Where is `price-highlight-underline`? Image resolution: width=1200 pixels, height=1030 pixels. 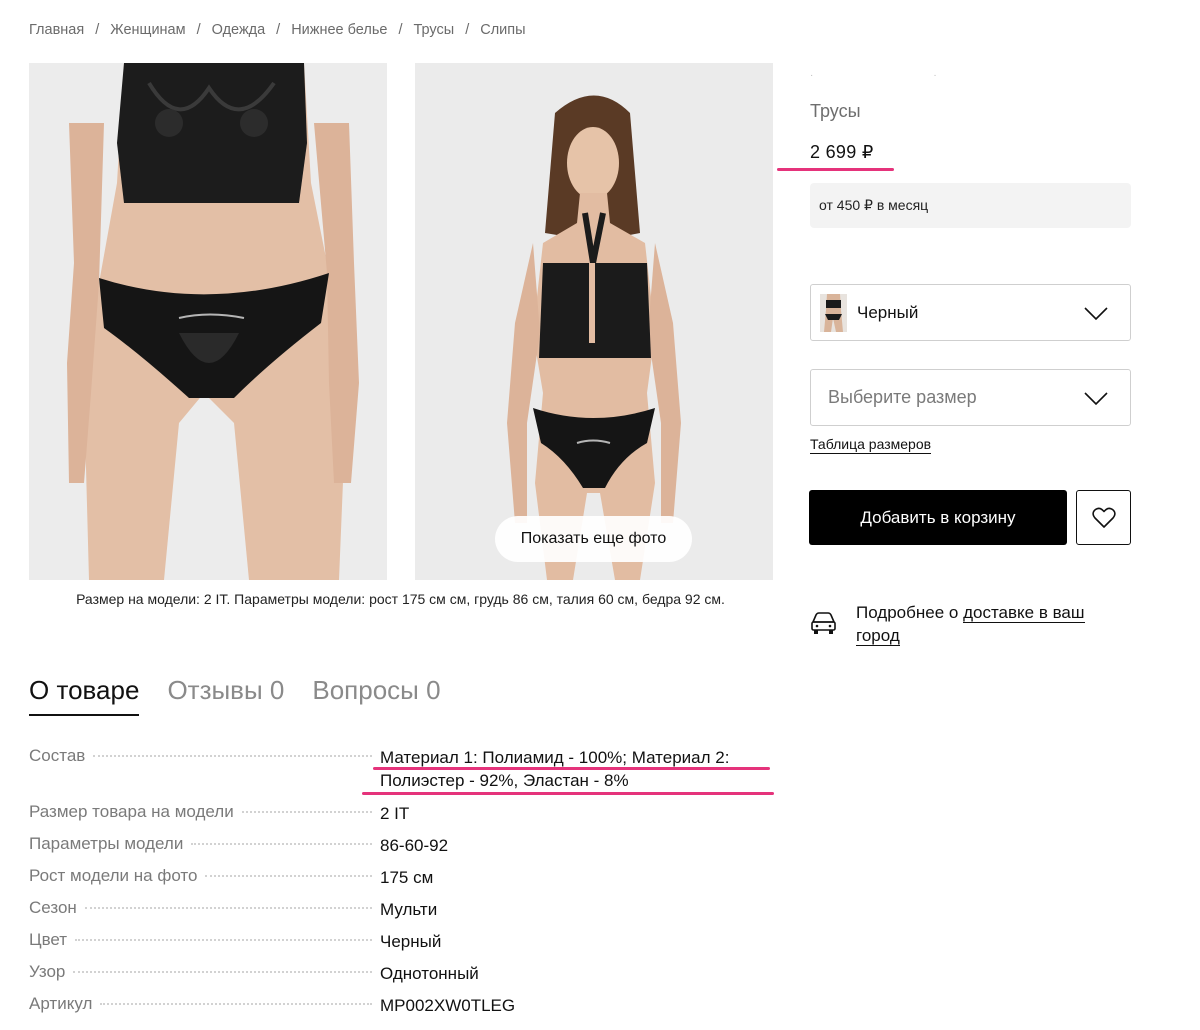 price-highlight-underline is located at coordinates (835, 169).